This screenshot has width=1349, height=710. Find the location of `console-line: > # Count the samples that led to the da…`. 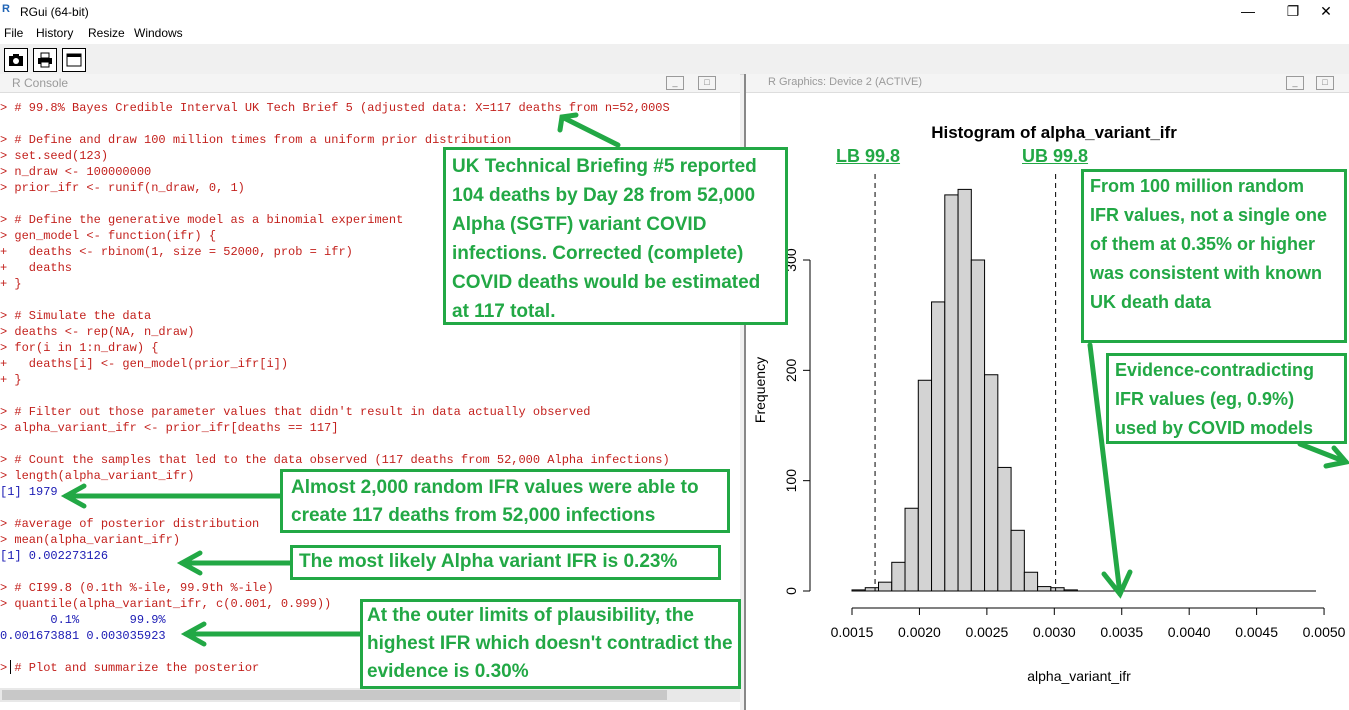

console-line: > # Count the samples that led to the da… is located at coordinates (335, 460).